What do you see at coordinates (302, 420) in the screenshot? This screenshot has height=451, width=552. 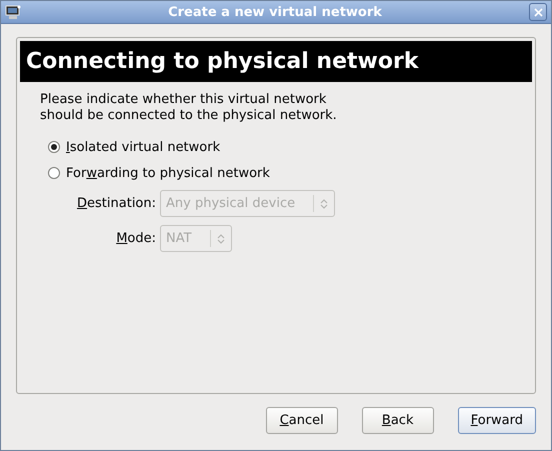 I see `dialog-button: Cancel` at bounding box center [302, 420].